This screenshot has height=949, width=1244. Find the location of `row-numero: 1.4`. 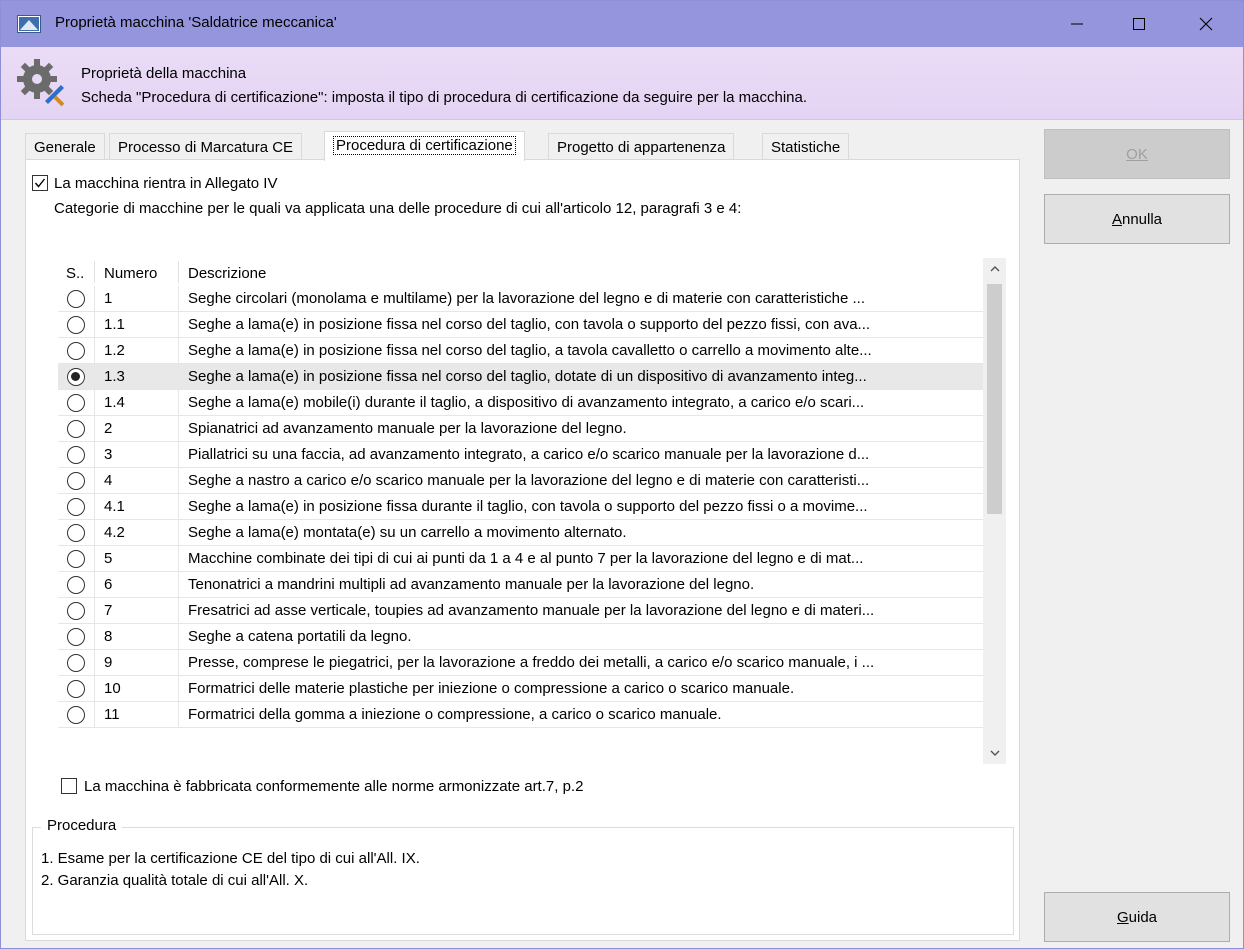

row-numero: 1.4 is located at coordinates (114, 402).